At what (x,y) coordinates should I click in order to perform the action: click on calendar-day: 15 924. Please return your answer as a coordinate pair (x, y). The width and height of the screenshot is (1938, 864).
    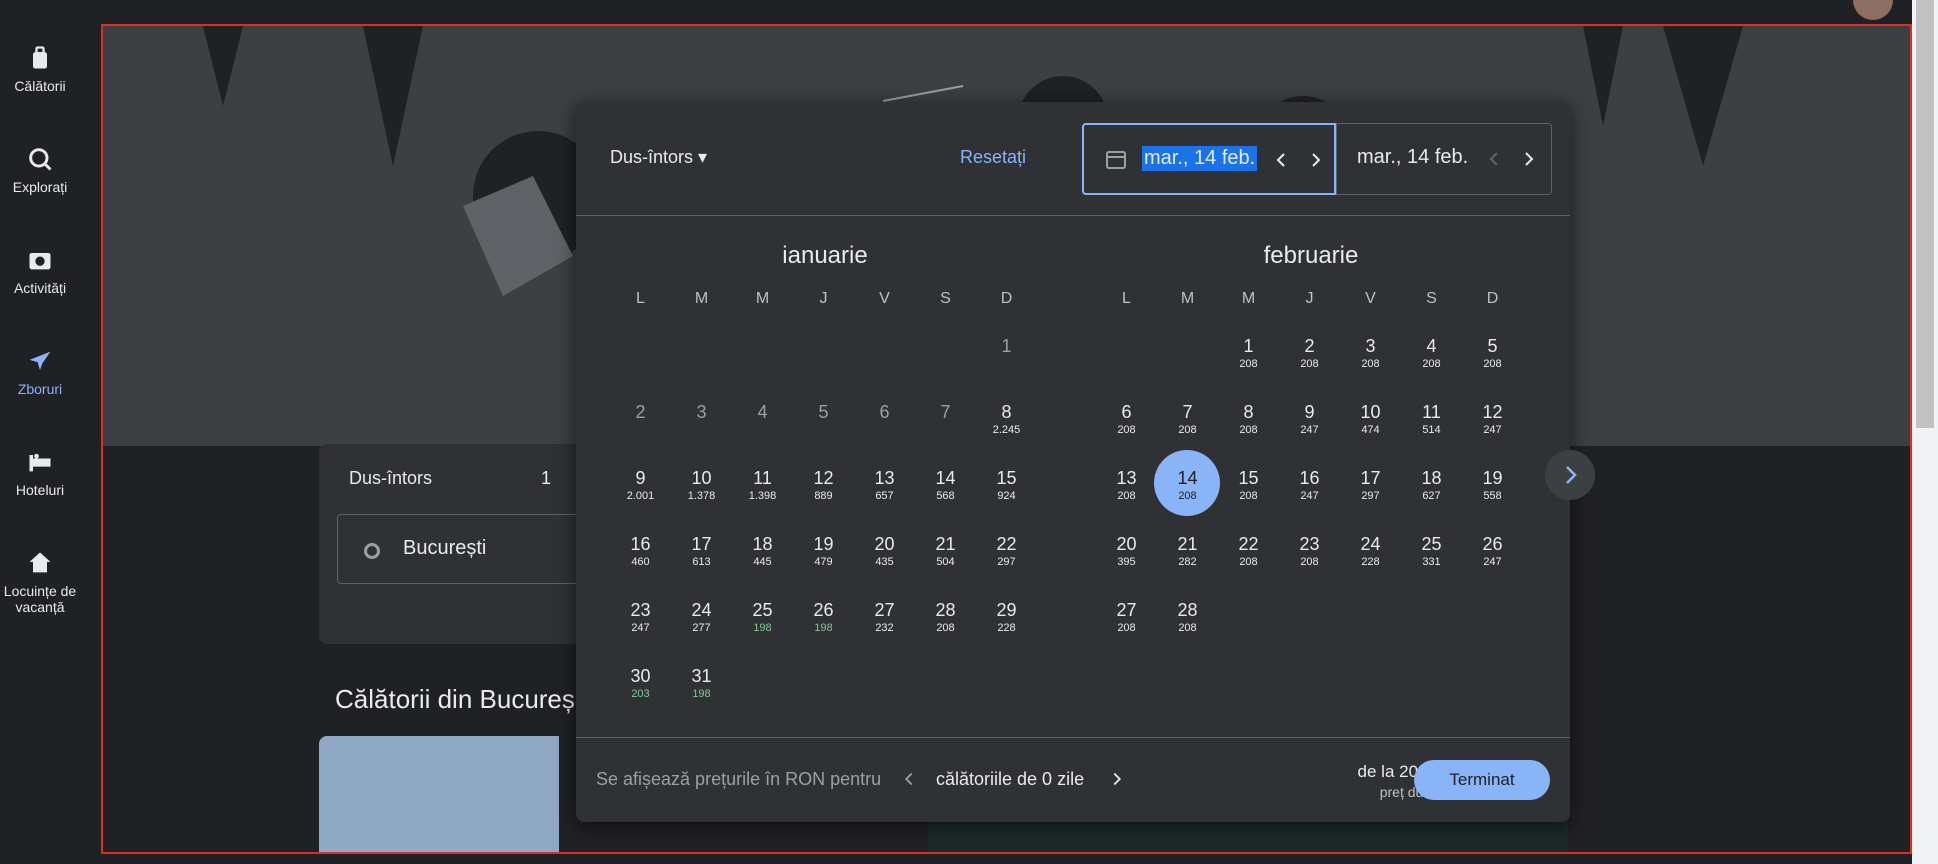
    Looking at the image, I should click on (1006, 495).